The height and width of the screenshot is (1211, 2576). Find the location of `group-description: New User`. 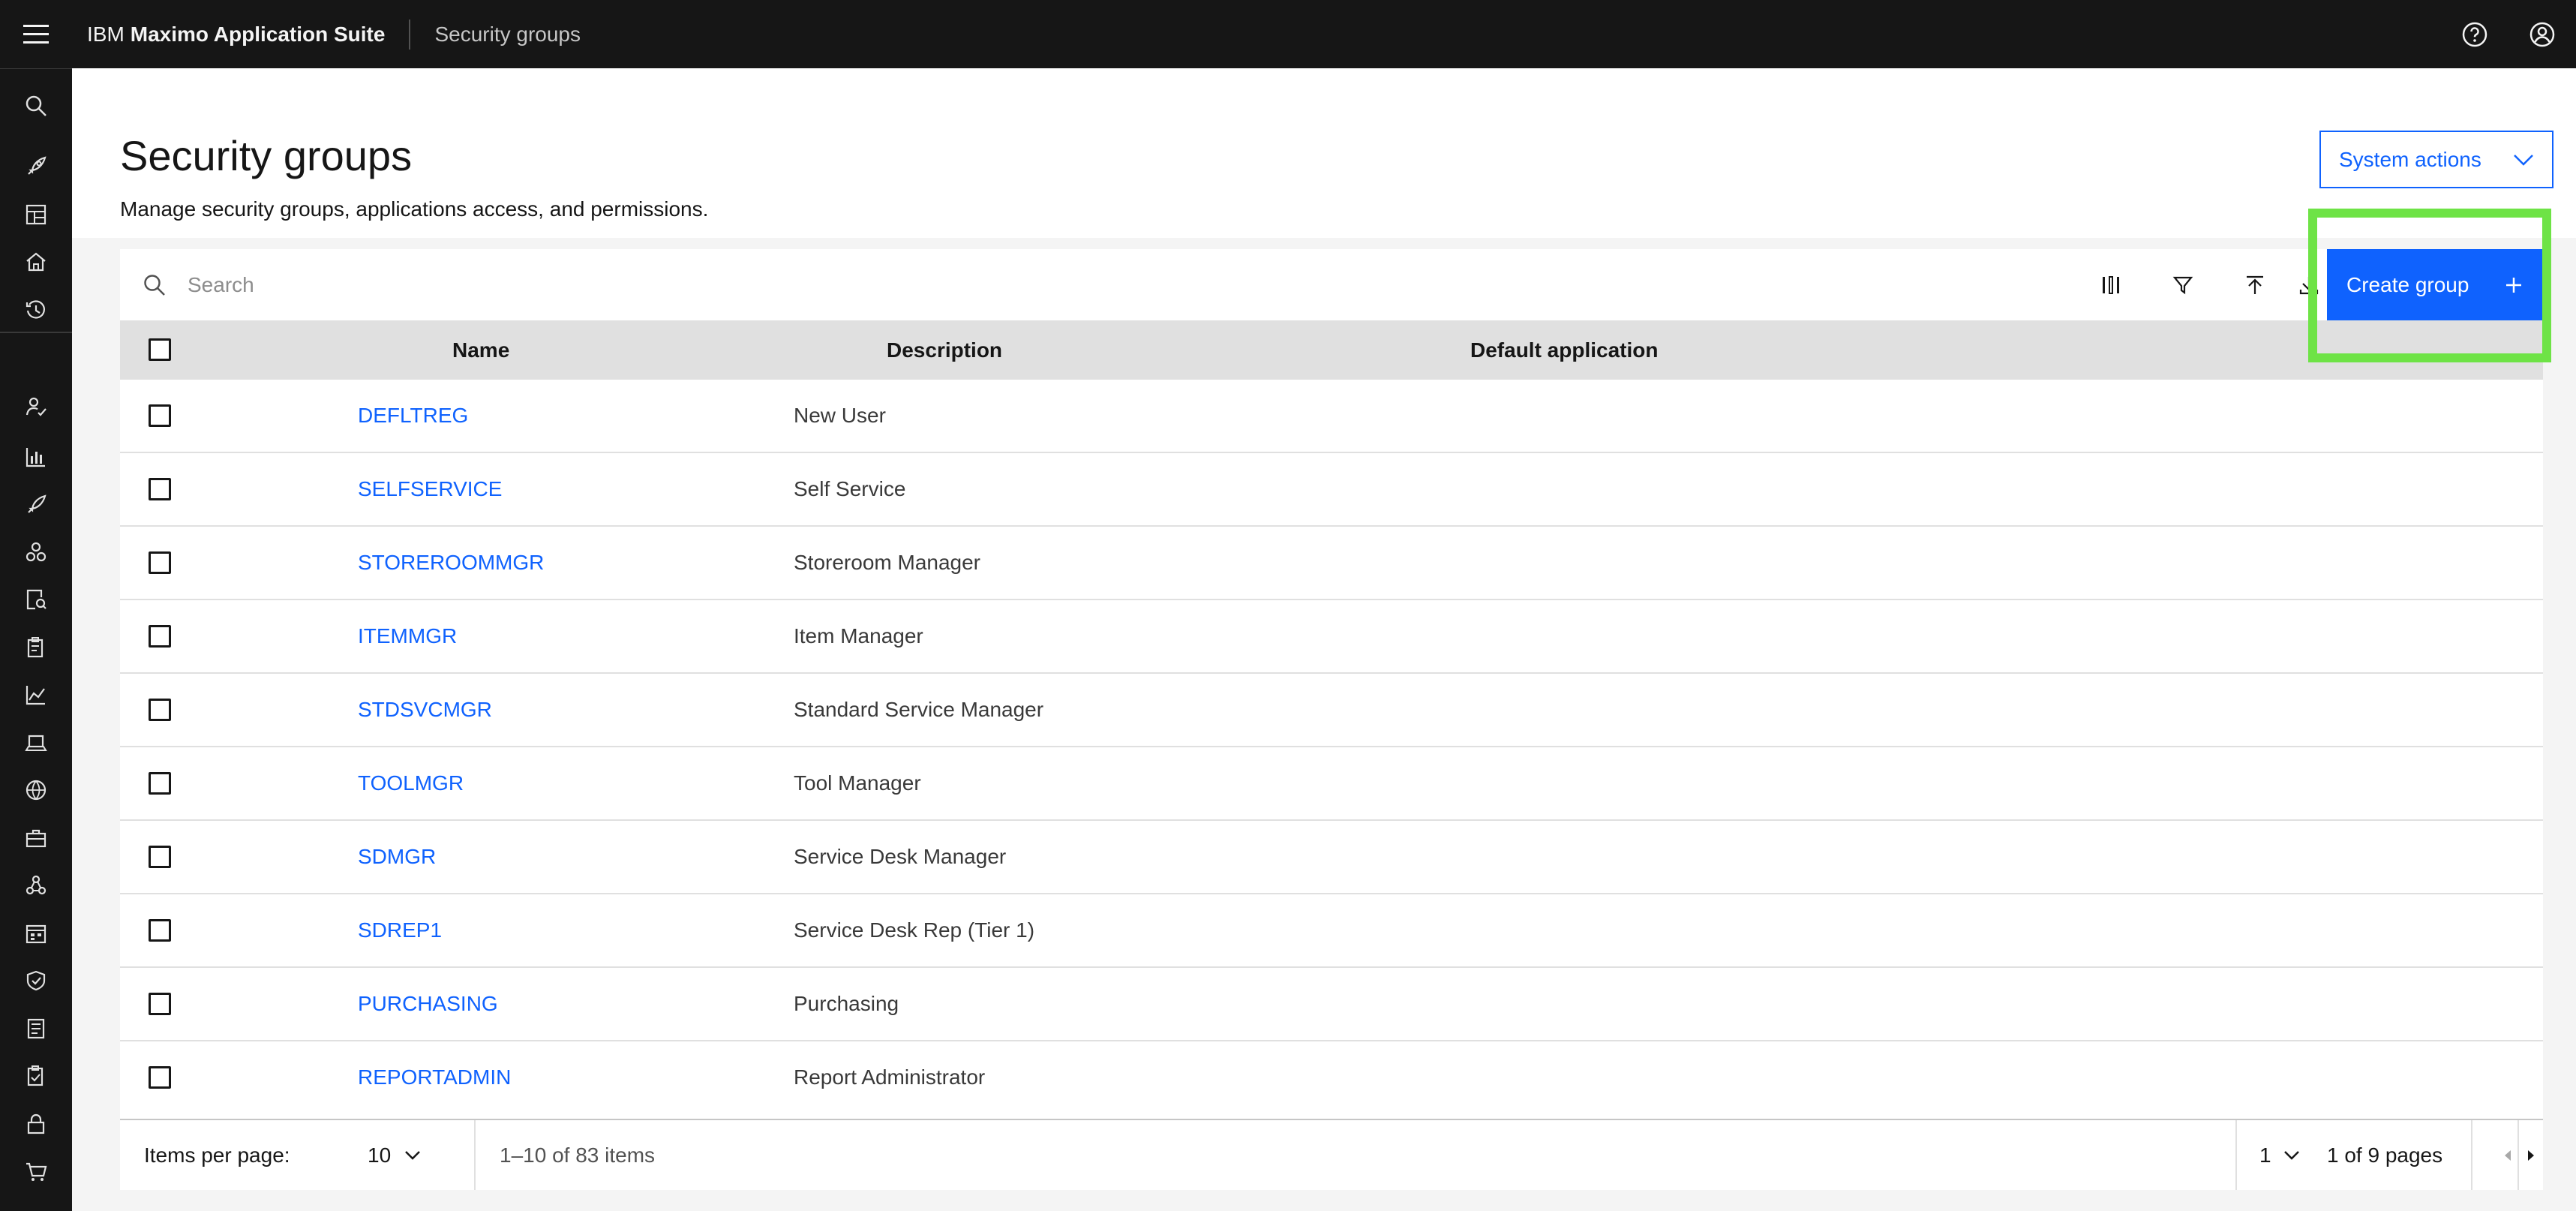

group-description: New User is located at coordinates (840, 415).